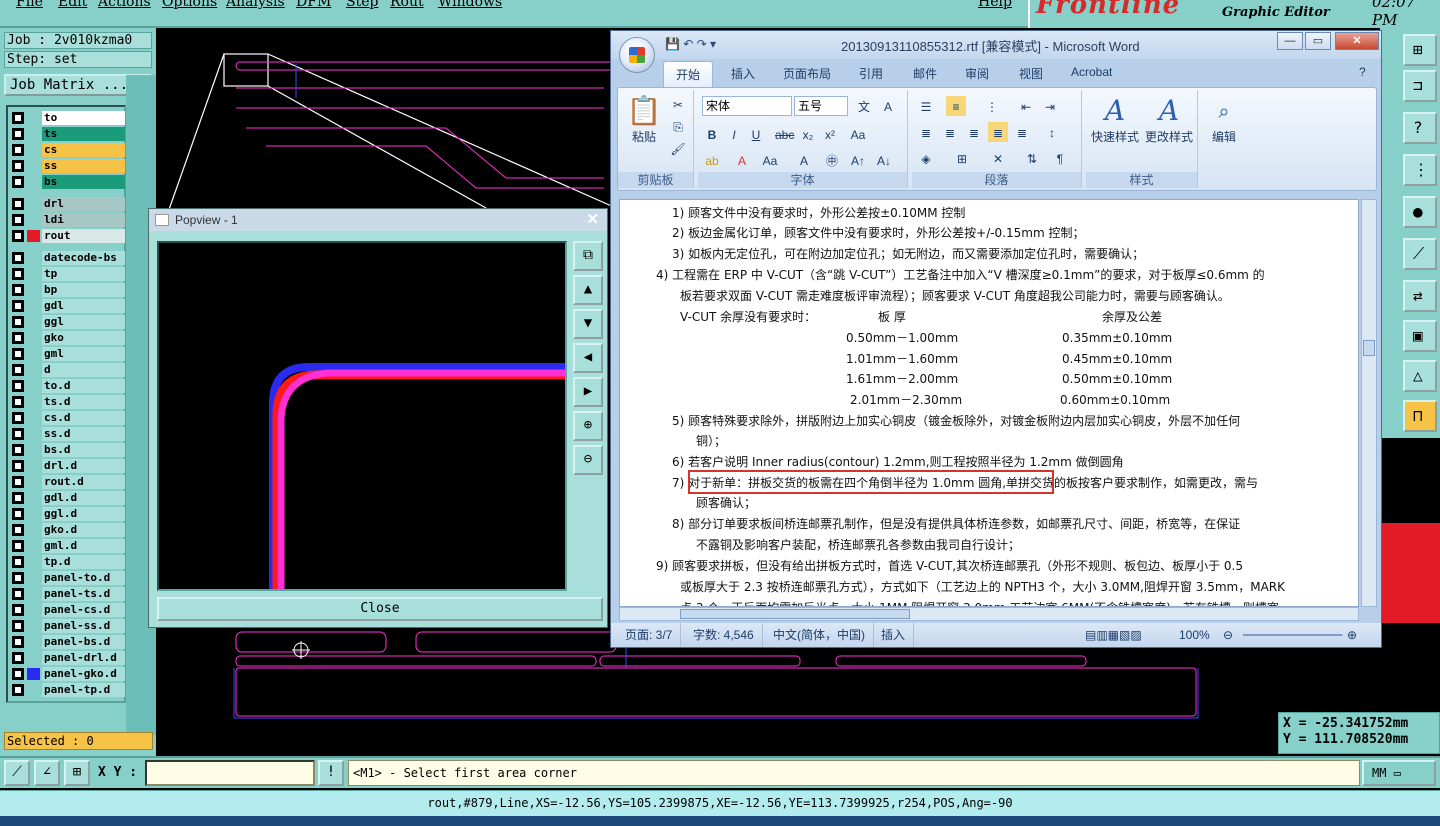  What do you see at coordinates (1290, 41) in the screenshot?
I see `minimize-button: —` at bounding box center [1290, 41].